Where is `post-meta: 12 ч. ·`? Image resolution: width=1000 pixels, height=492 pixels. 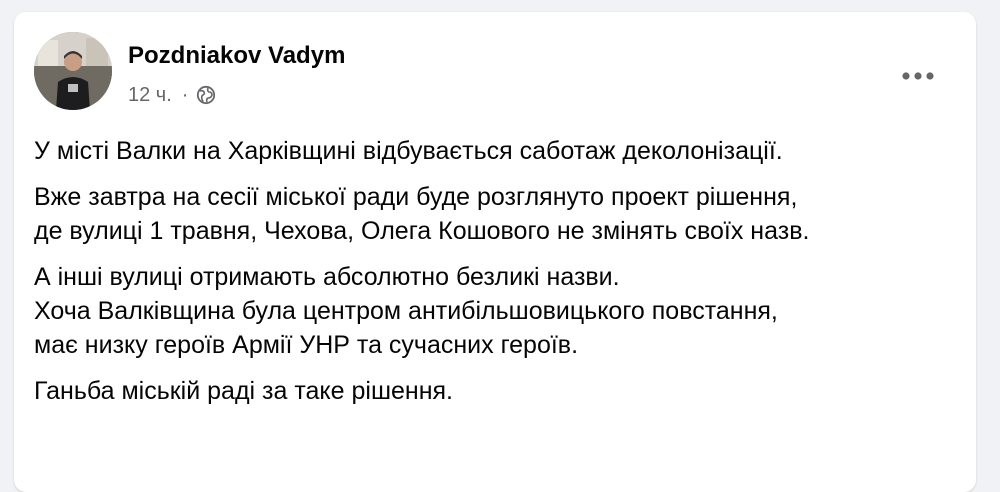 post-meta: 12 ч. · is located at coordinates (172, 95).